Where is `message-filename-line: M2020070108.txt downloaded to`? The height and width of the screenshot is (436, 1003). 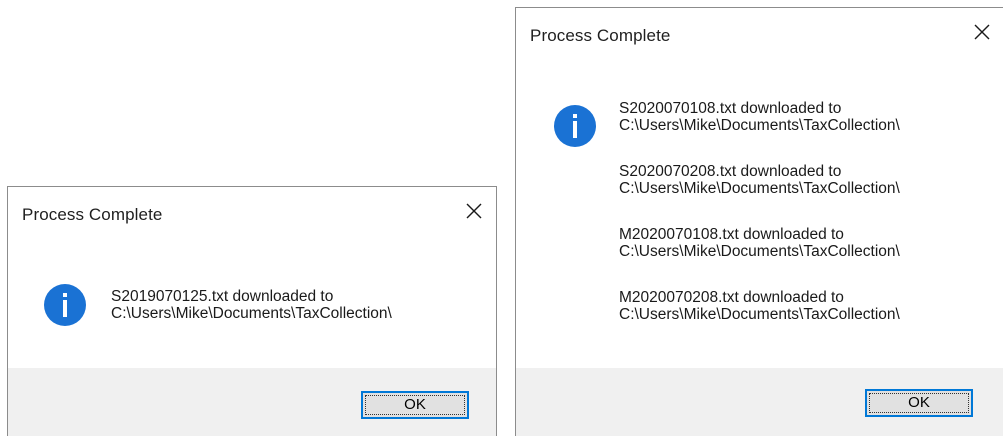 message-filename-line: M2020070108.txt downloaded to is located at coordinates (731, 234).